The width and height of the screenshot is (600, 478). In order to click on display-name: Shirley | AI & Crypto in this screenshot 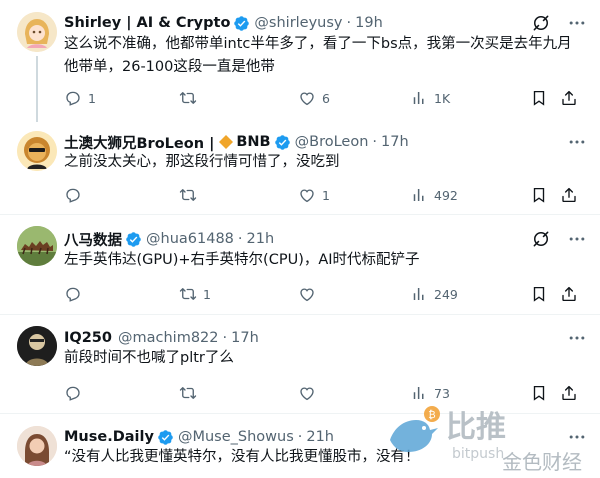, I will do `click(147, 23)`.